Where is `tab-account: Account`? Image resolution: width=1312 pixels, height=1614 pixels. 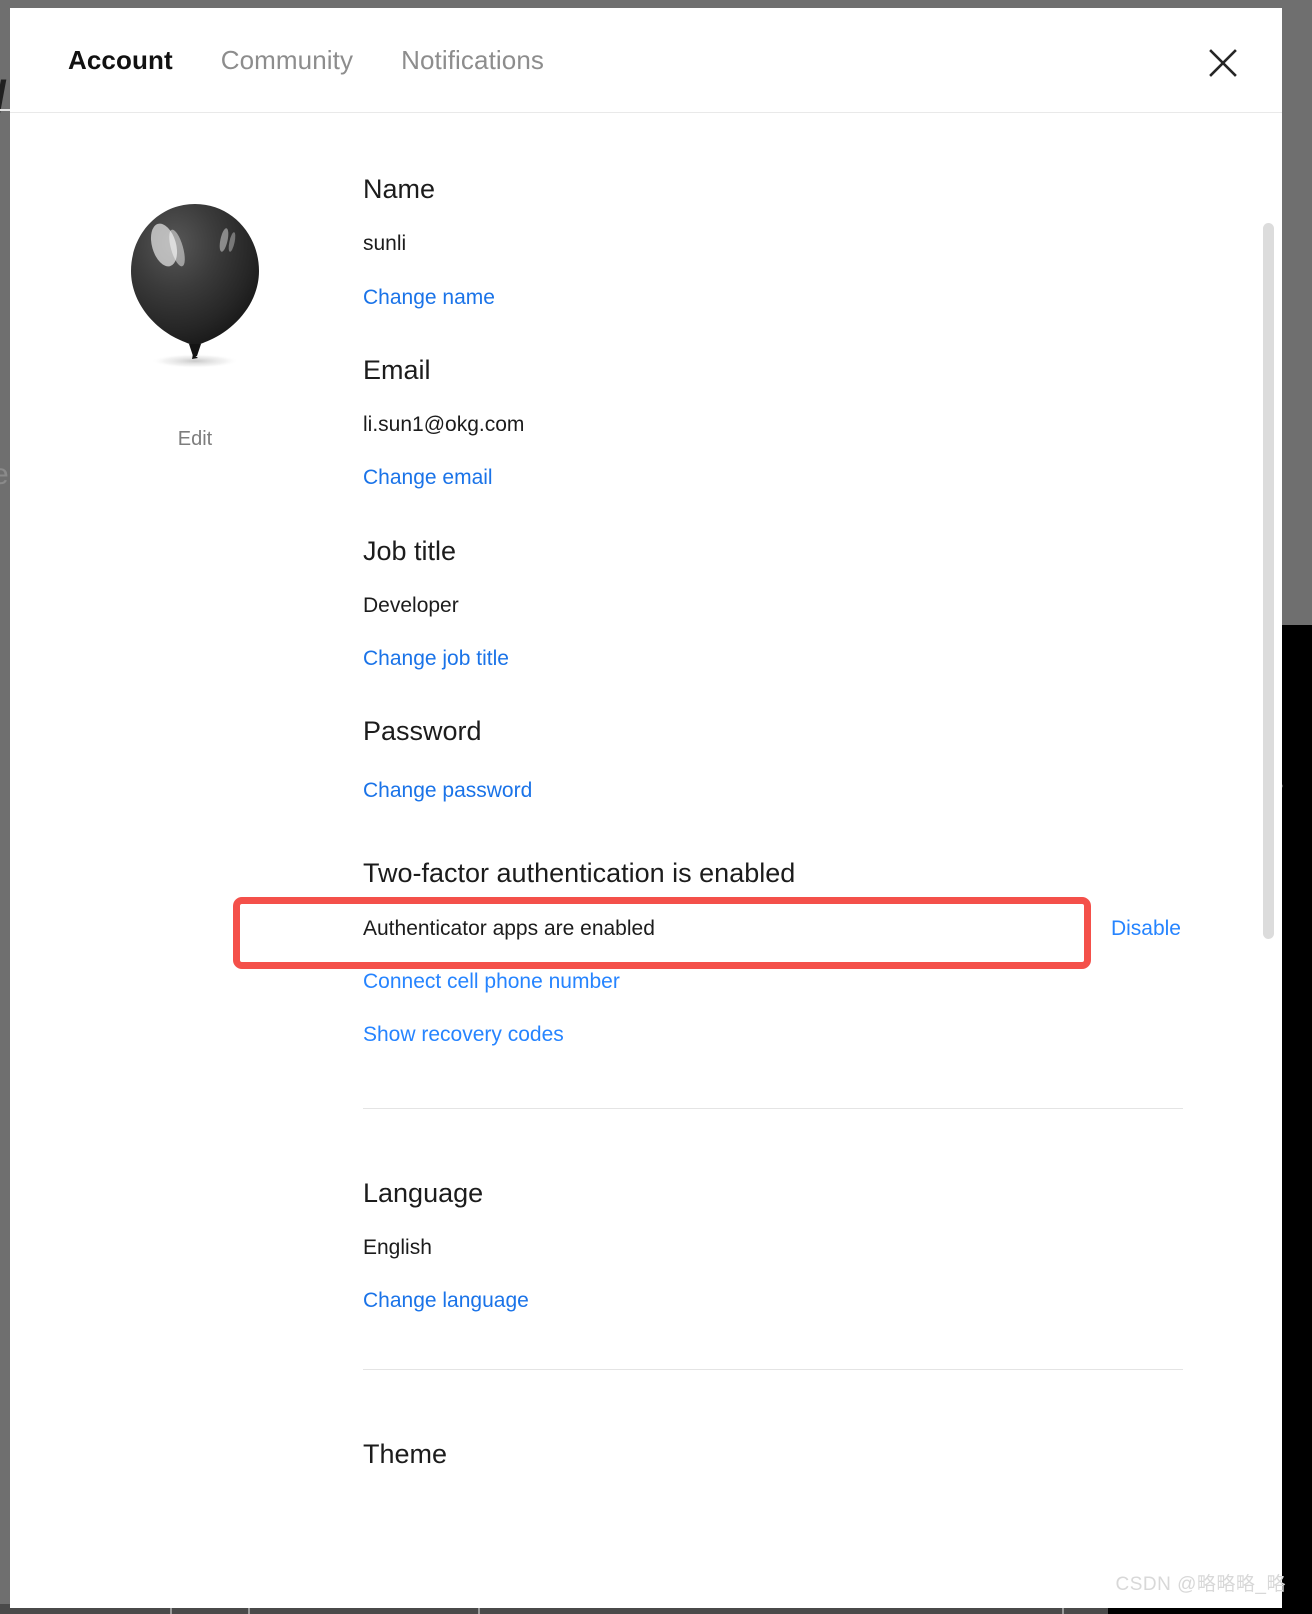
tab-account: Account is located at coordinates (120, 60).